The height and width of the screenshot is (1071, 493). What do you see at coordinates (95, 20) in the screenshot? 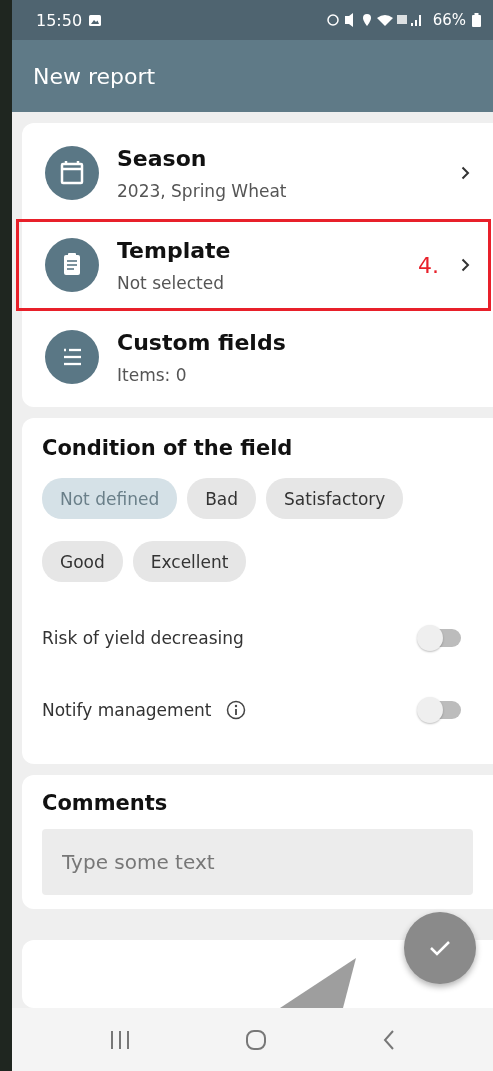
I see `image-icon` at bounding box center [95, 20].